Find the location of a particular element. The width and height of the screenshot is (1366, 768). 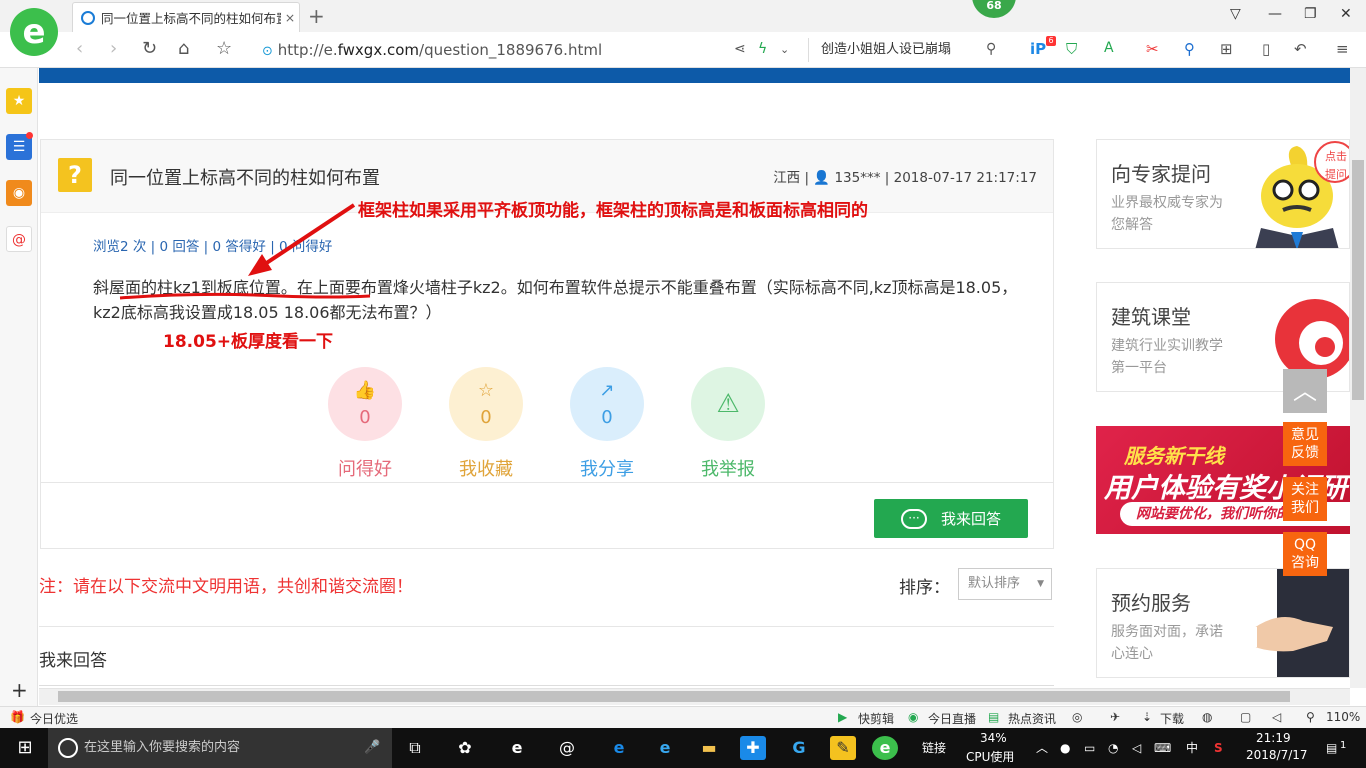

favorites-star-icon: ★ is located at coordinates (19, 101).